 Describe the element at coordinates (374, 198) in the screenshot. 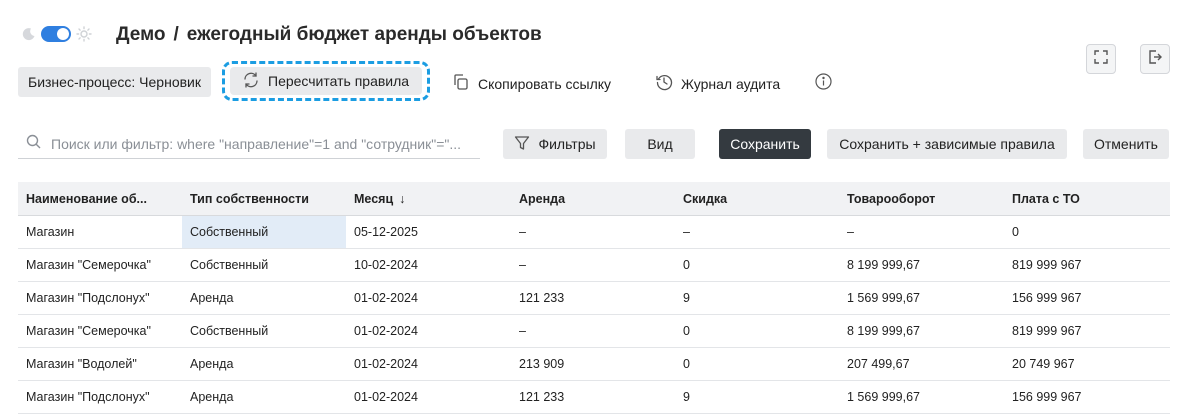

I see `column-header-month-label: Месяц` at that location.